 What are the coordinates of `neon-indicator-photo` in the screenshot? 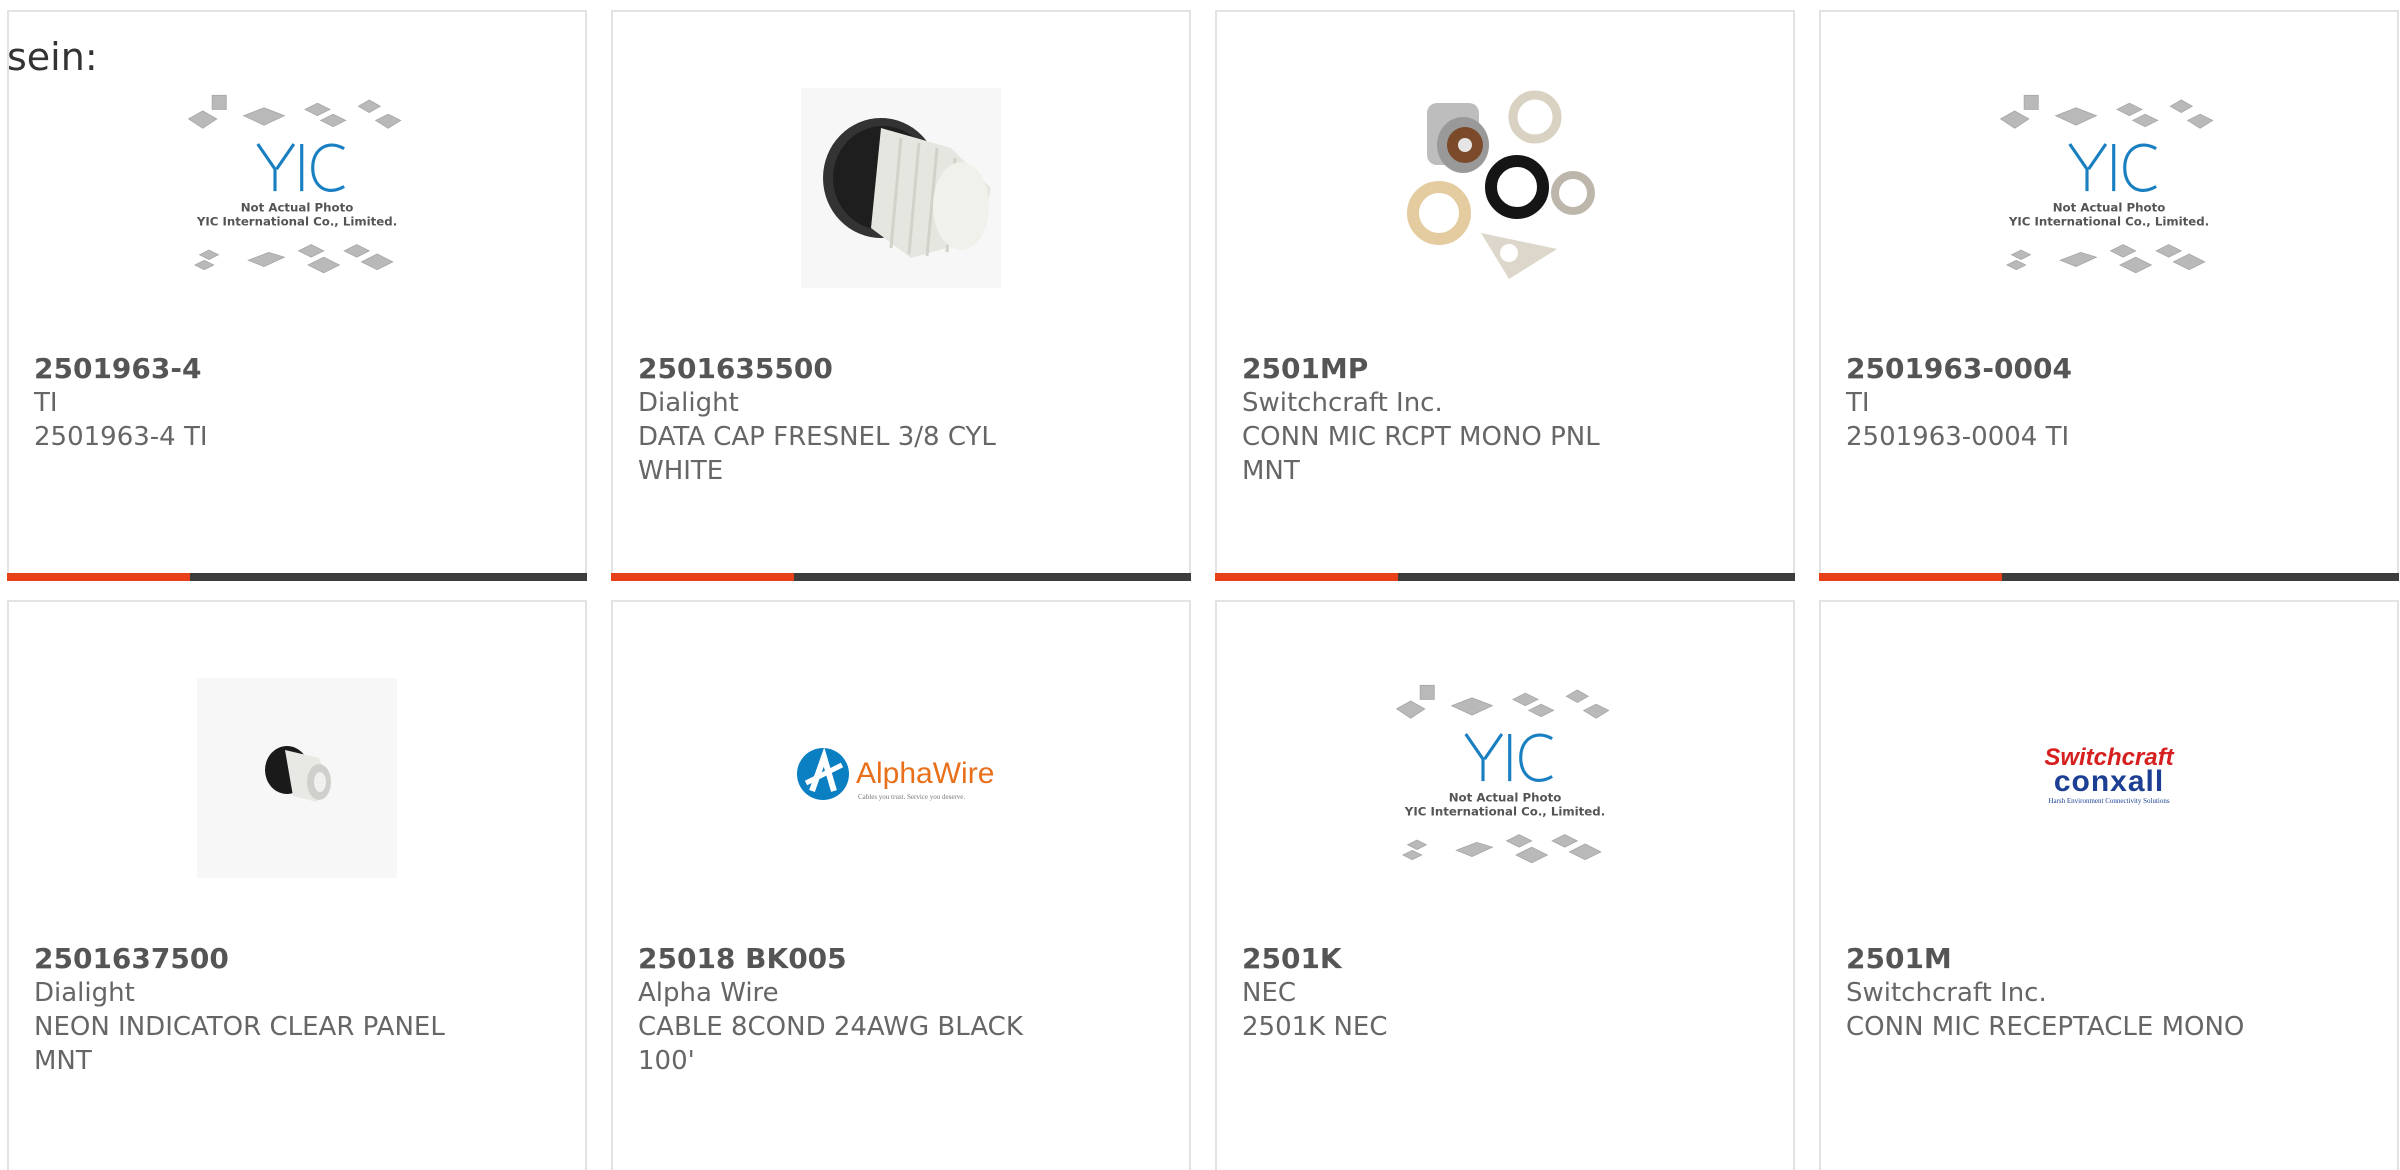 It's located at (297, 778).